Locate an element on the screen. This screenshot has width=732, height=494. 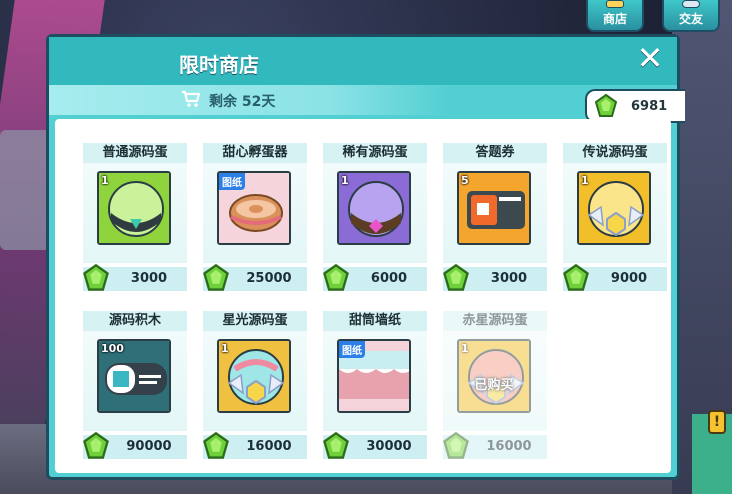
shop-button-label: 商店 is located at coordinates (614, 19).